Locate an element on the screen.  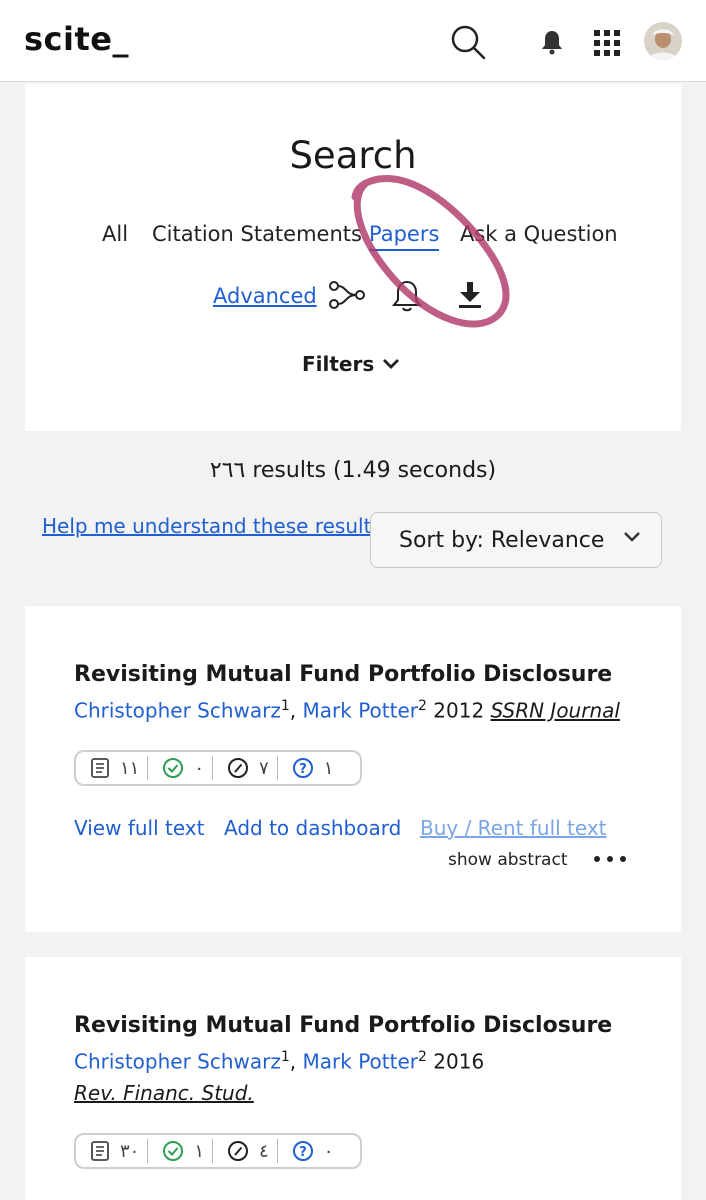
sort-dropdown: Sort by: Relevance is located at coordinates (516, 540).